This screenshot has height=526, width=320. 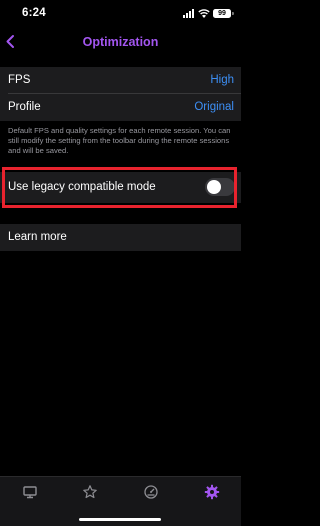 What do you see at coordinates (119, 187) in the screenshot?
I see `highlight-annotation` at bounding box center [119, 187].